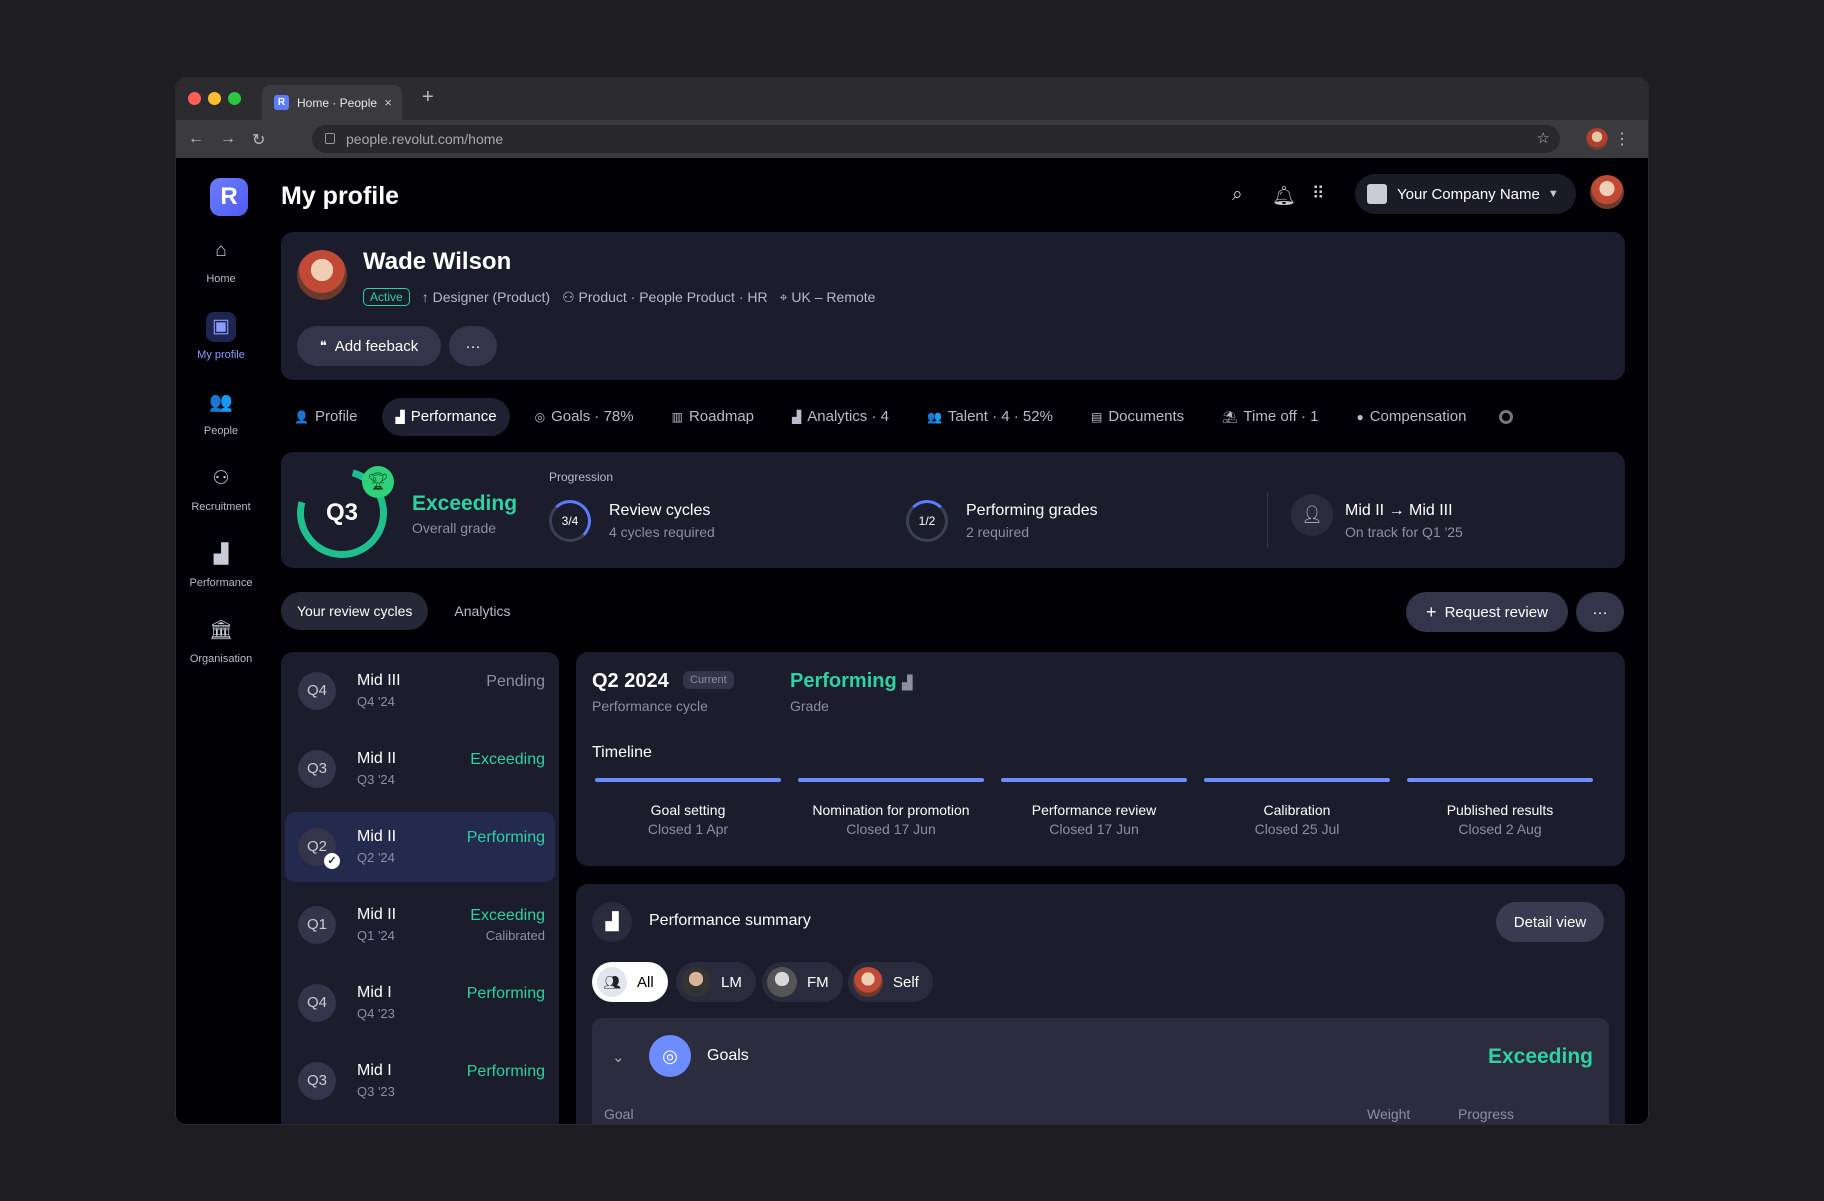 The width and height of the screenshot is (1824, 1201). Describe the element at coordinates (376, 779) in the screenshot. I see `cycle-date: Q3 '24` at that location.